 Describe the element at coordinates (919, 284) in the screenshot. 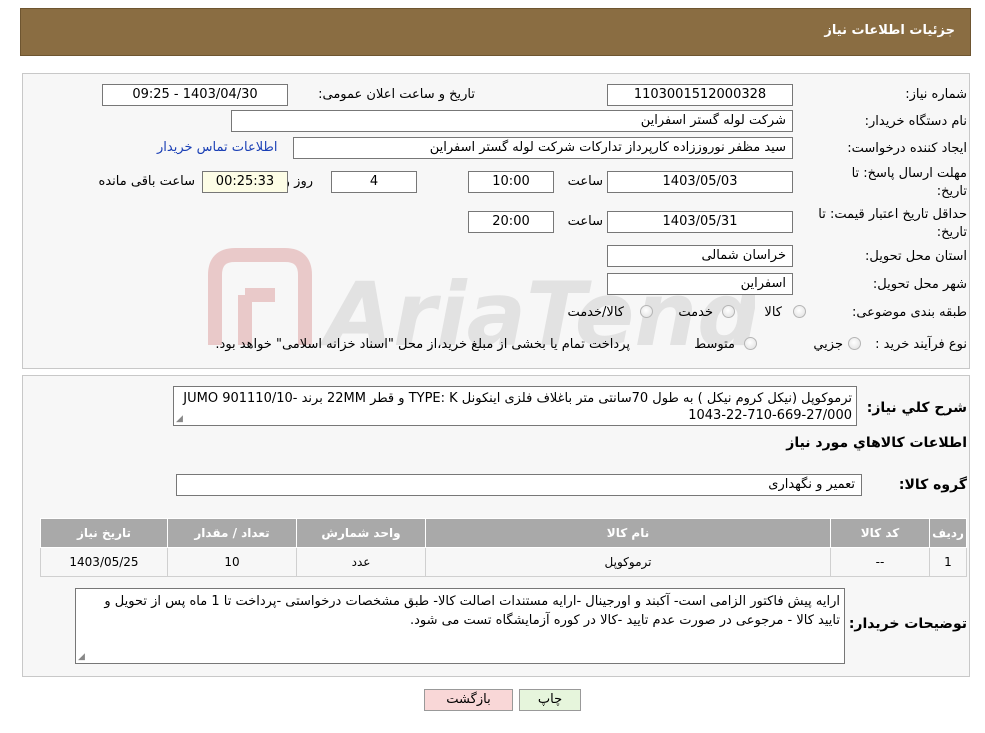

I see `city-label: شهر محل تحویل:` at that location.